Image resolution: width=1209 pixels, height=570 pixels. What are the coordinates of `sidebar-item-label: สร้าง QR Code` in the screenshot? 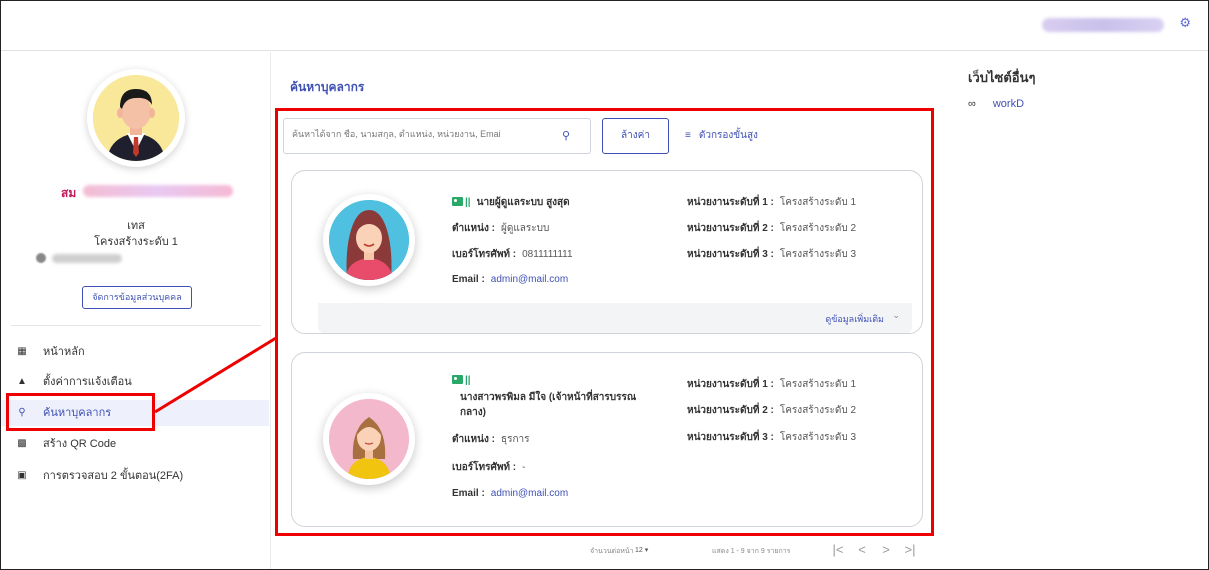 It's located at (80, 444).